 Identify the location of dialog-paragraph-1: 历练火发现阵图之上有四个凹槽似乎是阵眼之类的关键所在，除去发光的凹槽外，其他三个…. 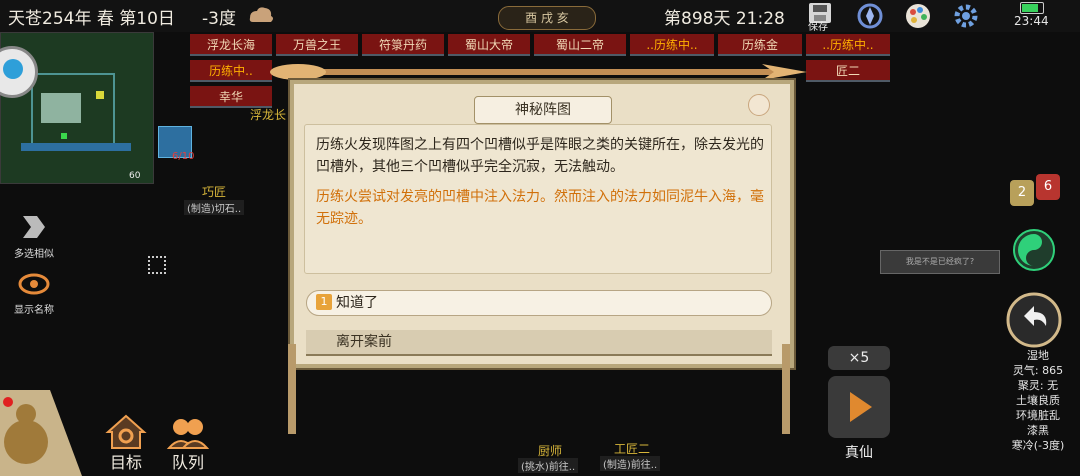
(540, 156).